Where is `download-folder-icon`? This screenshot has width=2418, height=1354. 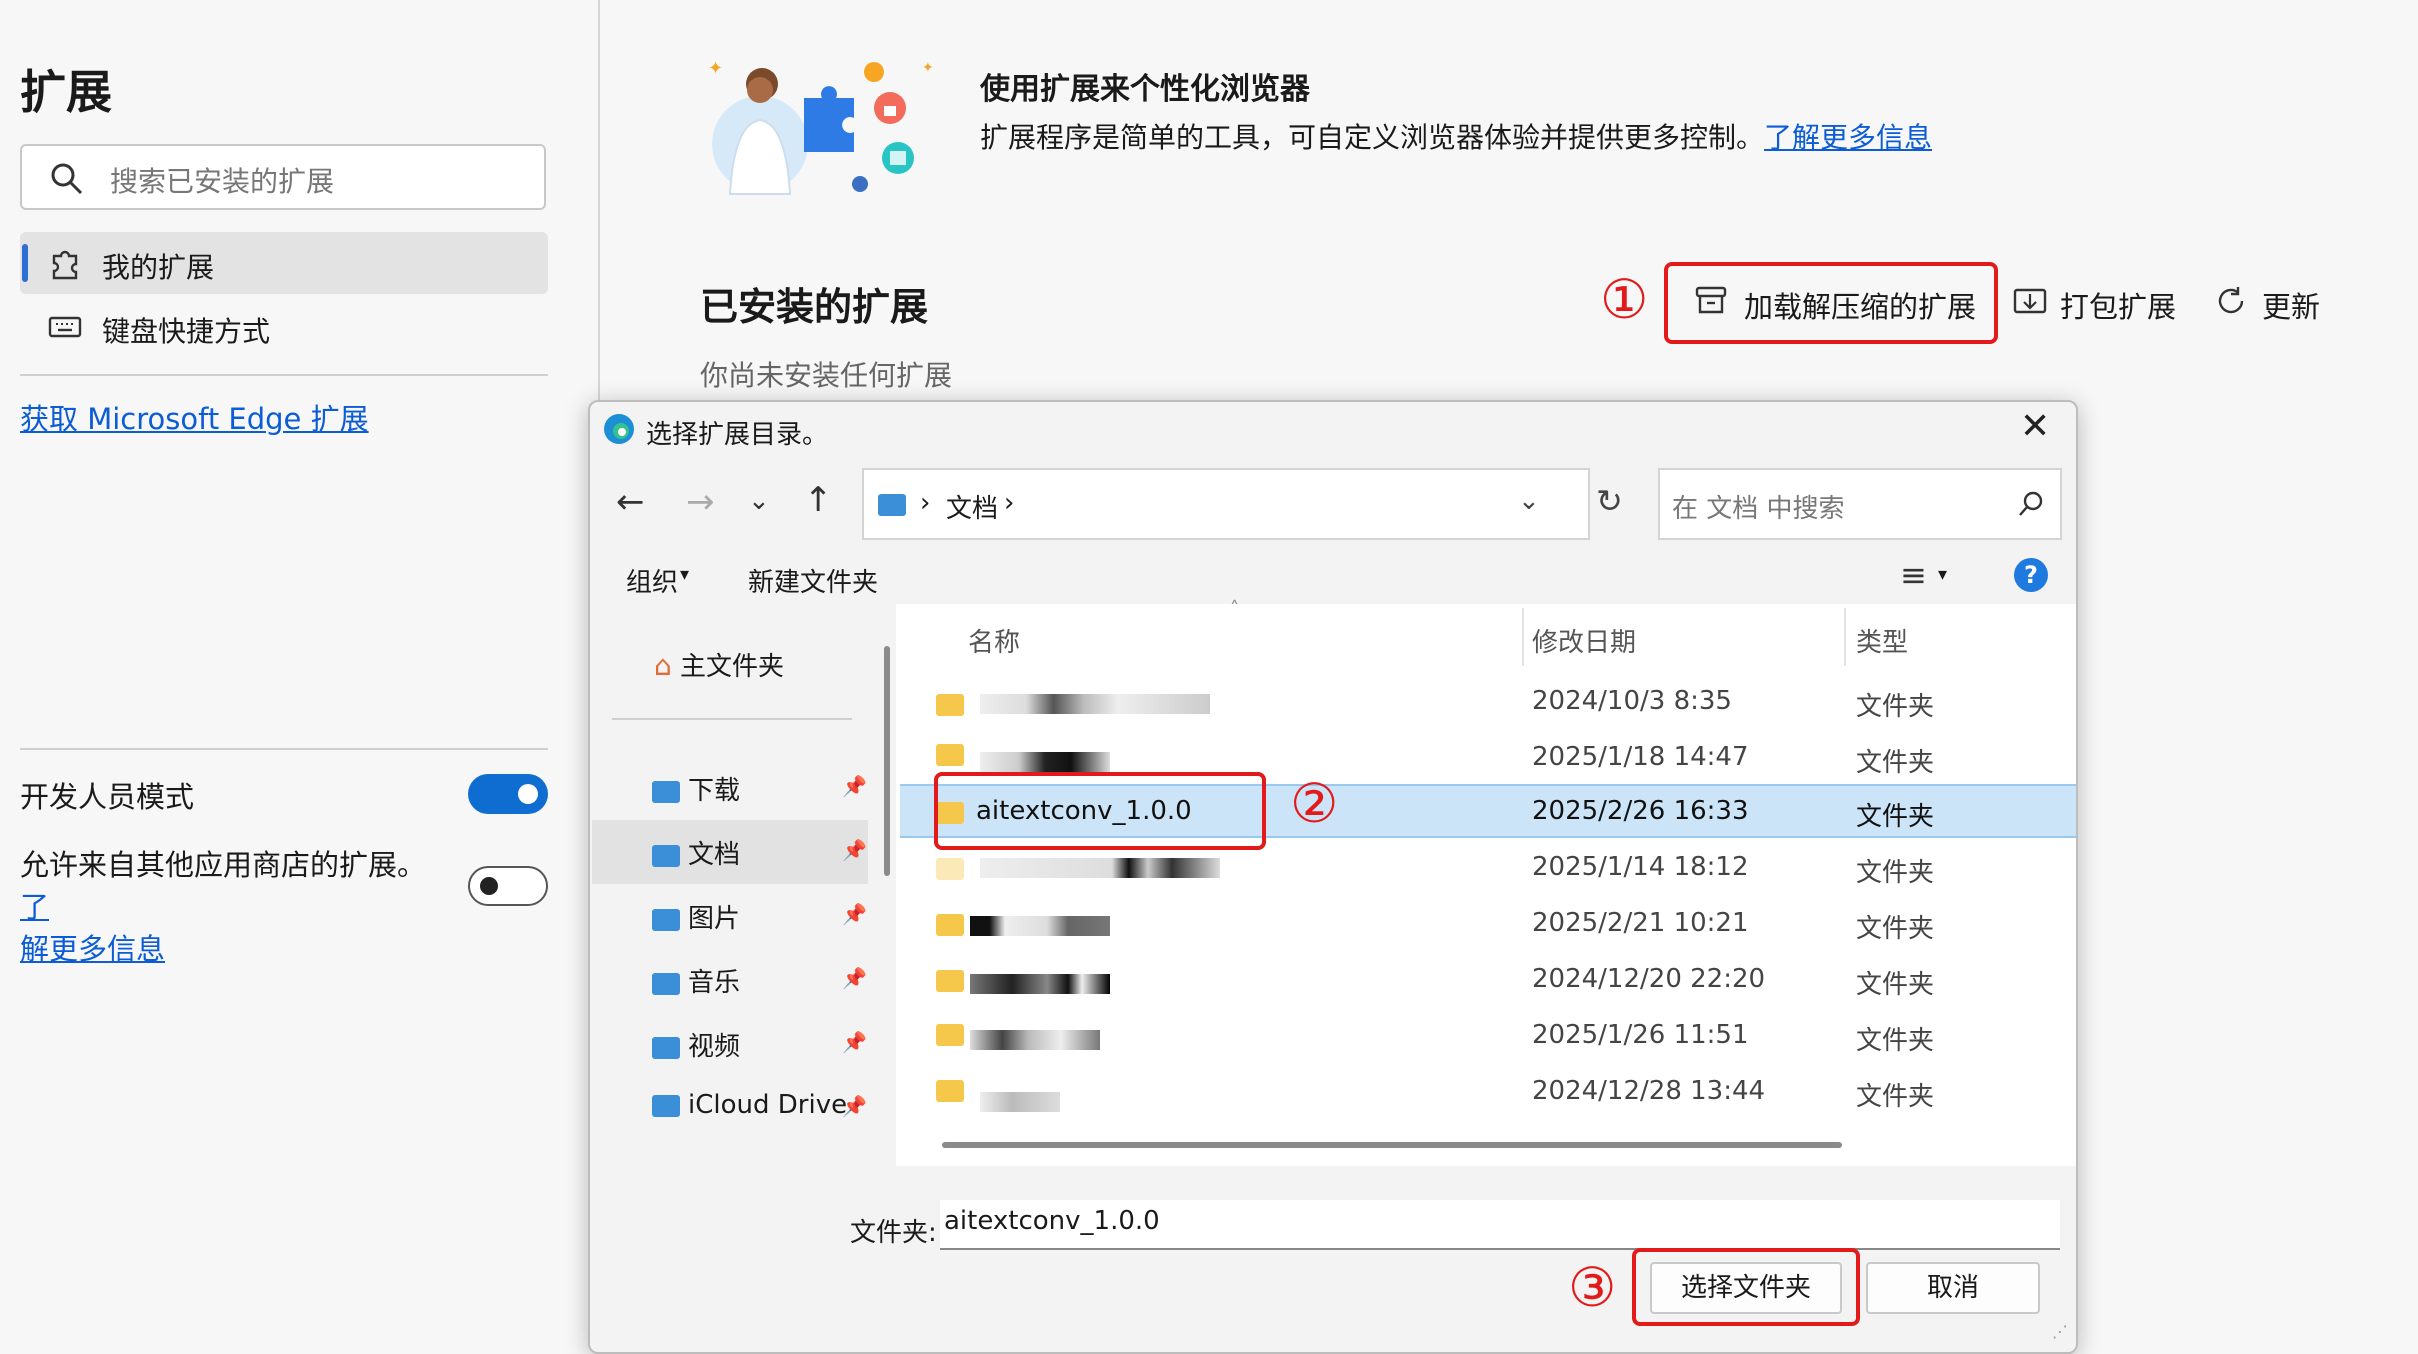 download-folder-icon is located at coordinates (666, 791).